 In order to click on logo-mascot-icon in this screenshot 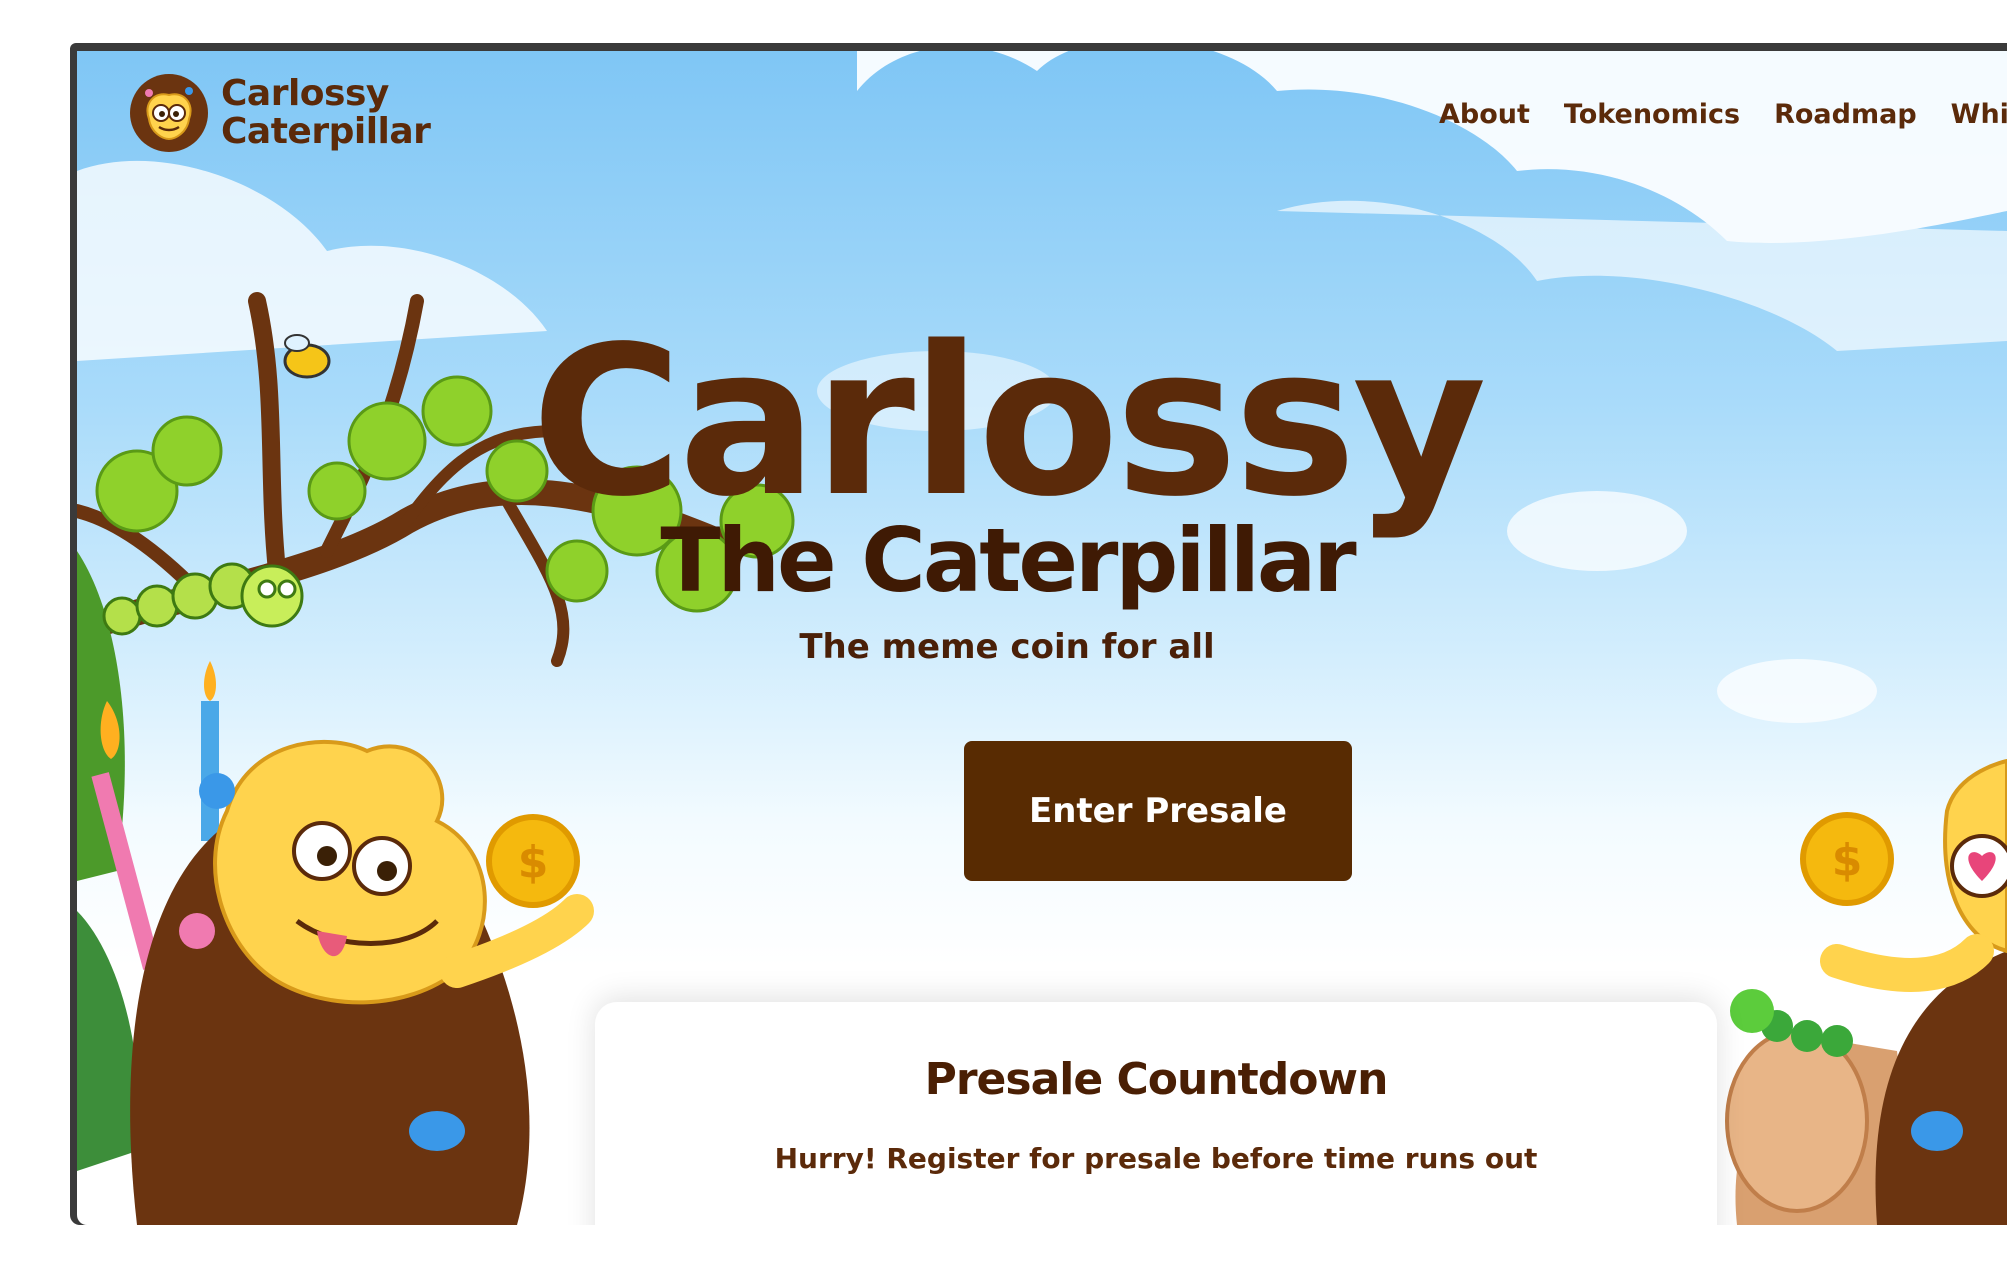, I will do `click(169, 113)`.